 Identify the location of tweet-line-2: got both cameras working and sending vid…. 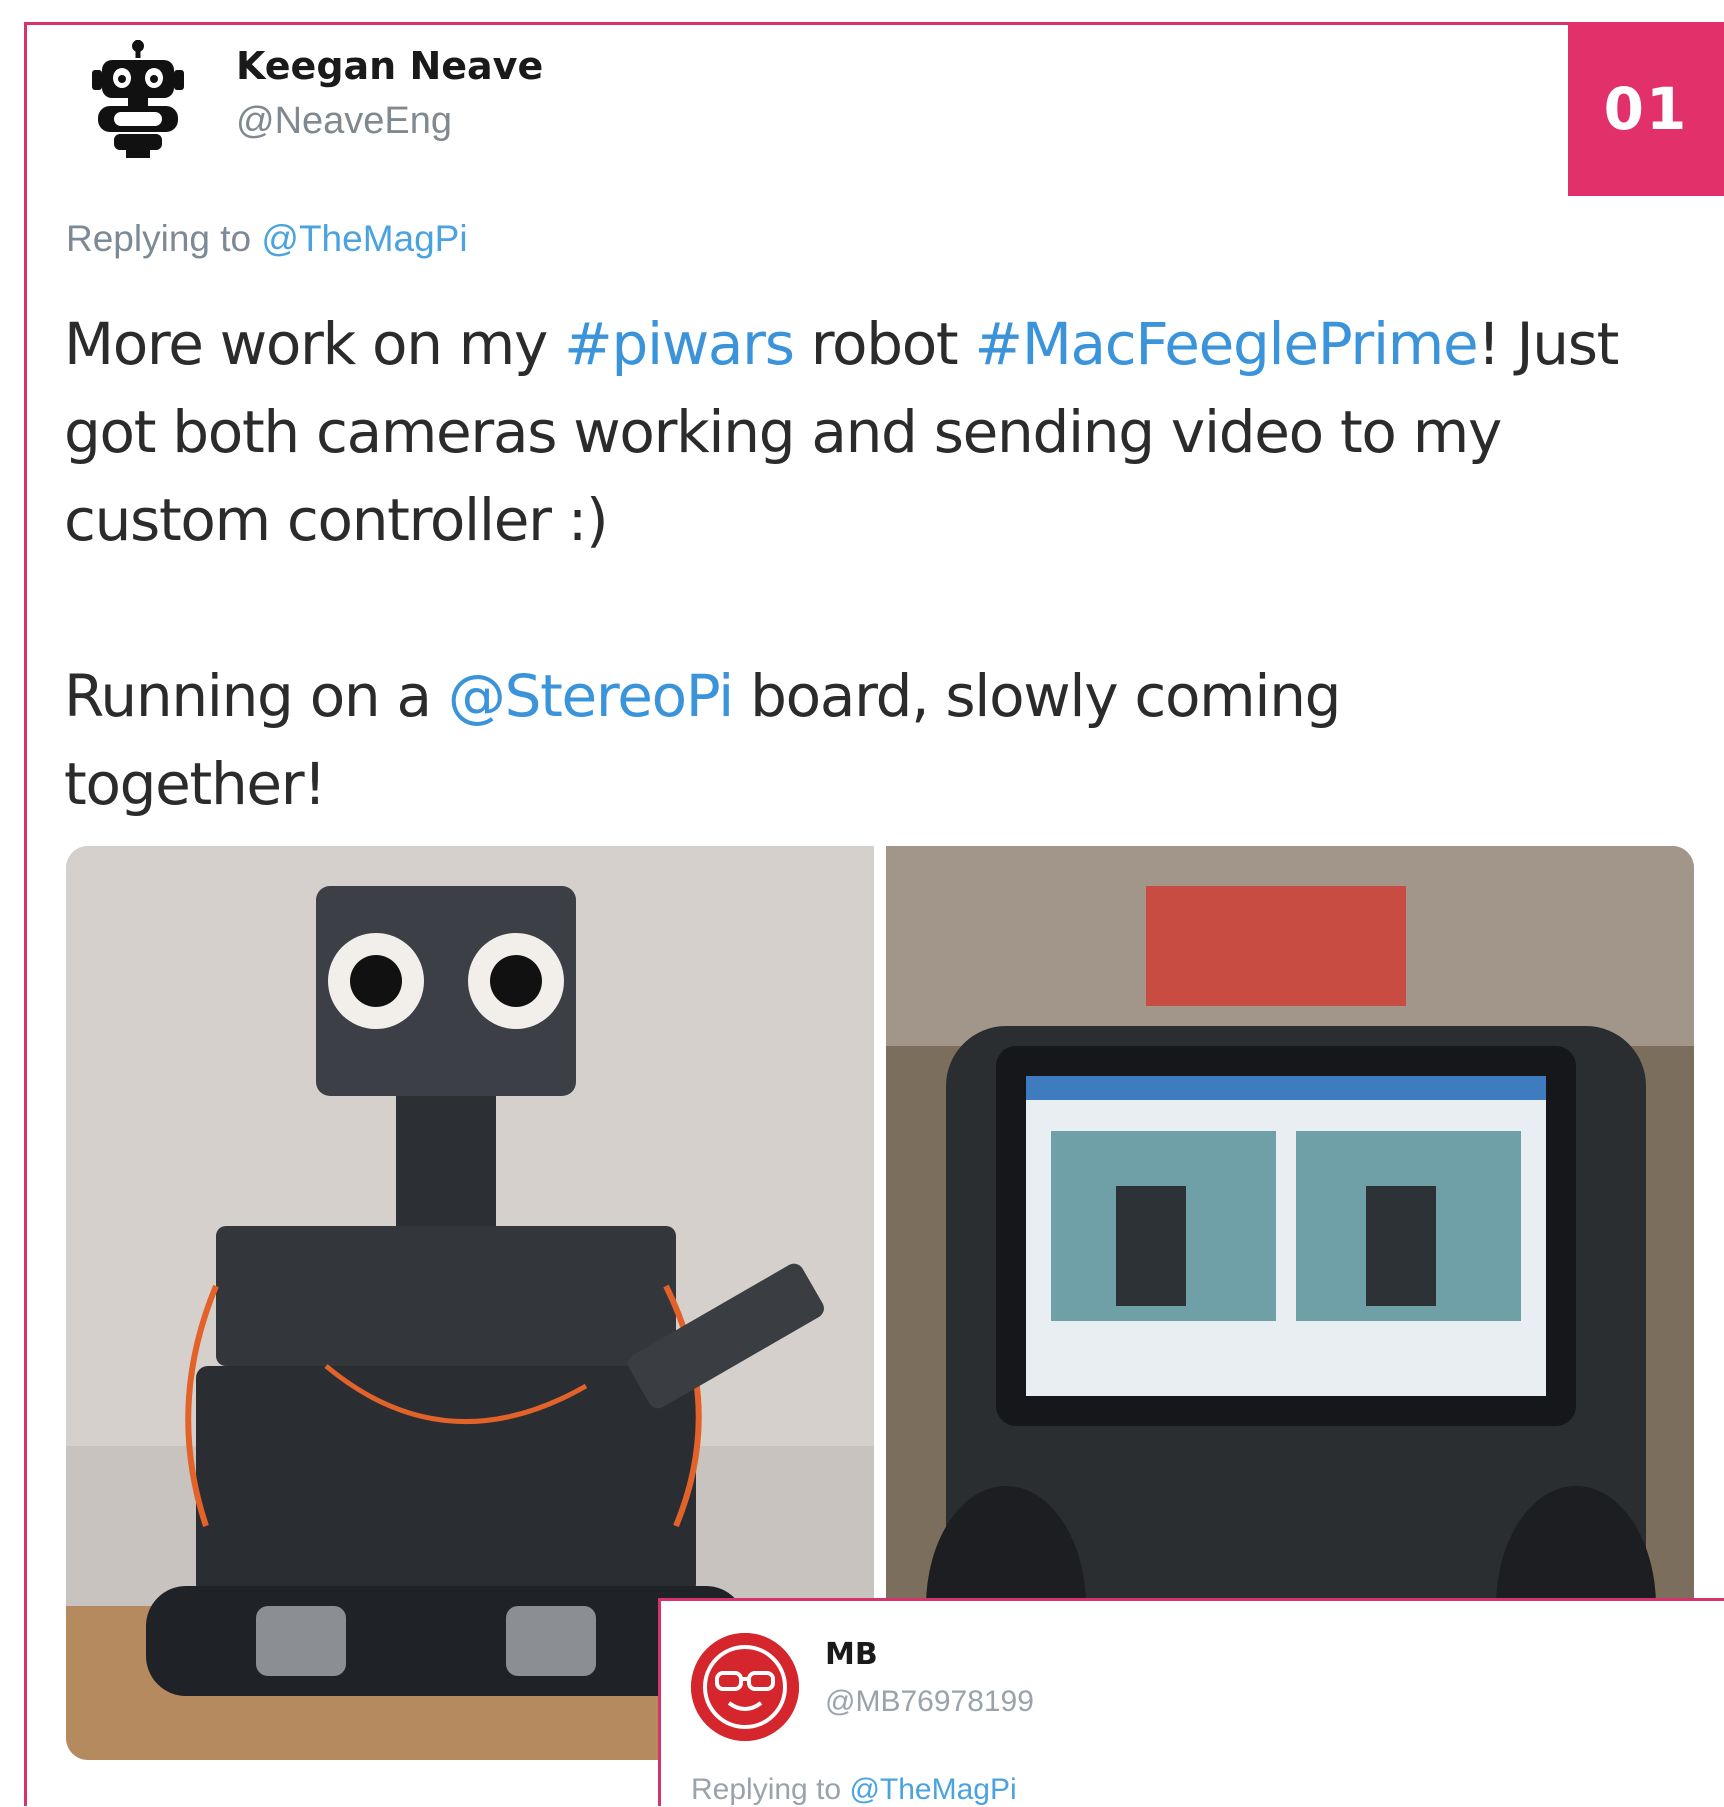
(783, 432).